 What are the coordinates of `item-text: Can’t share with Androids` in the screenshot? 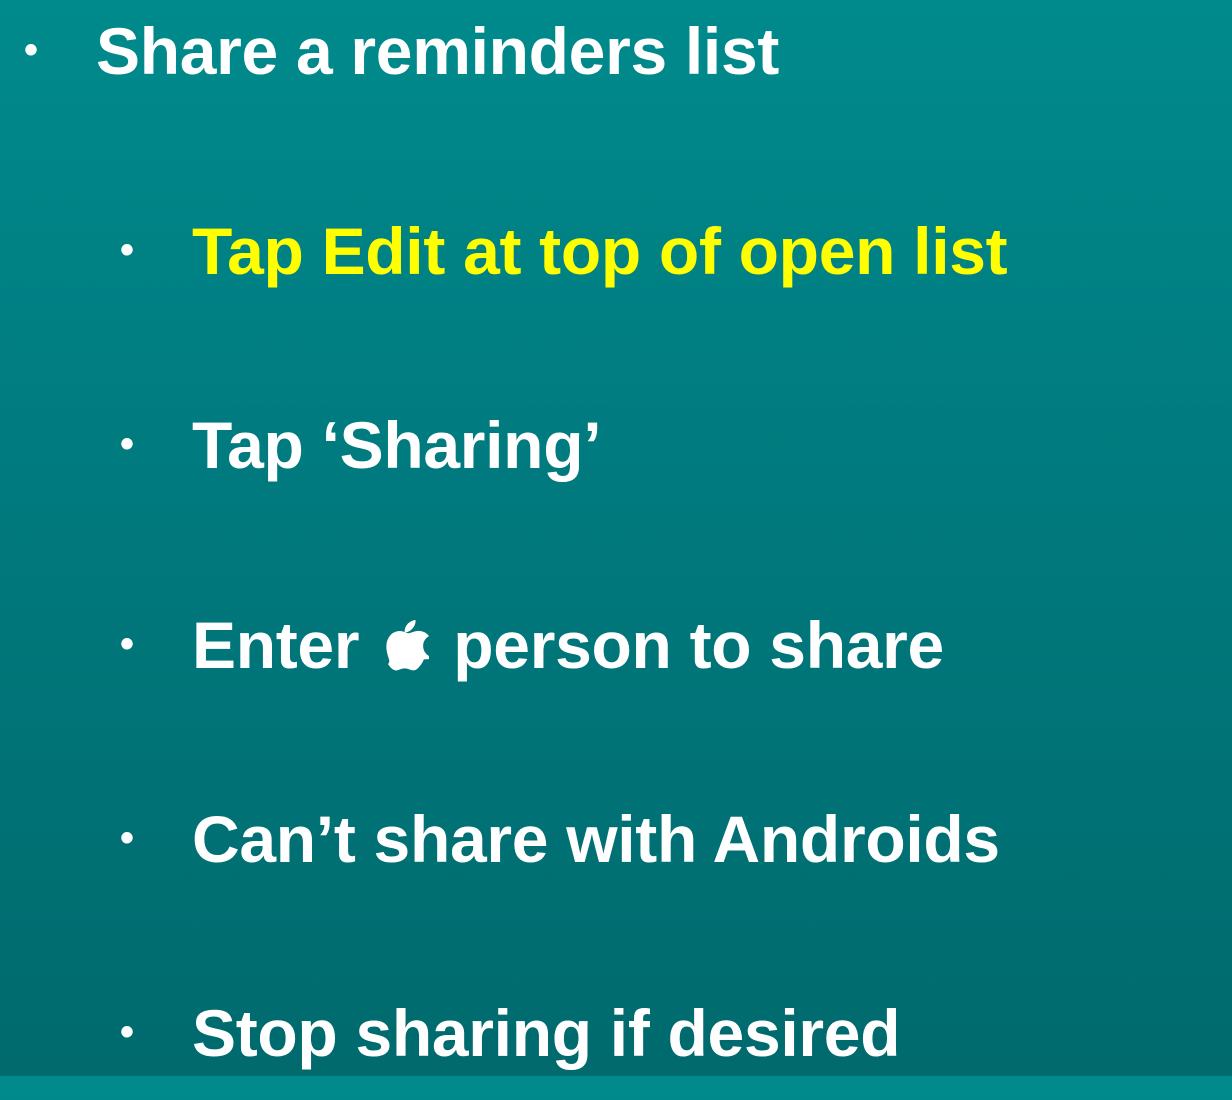 It's located at (596, 839).